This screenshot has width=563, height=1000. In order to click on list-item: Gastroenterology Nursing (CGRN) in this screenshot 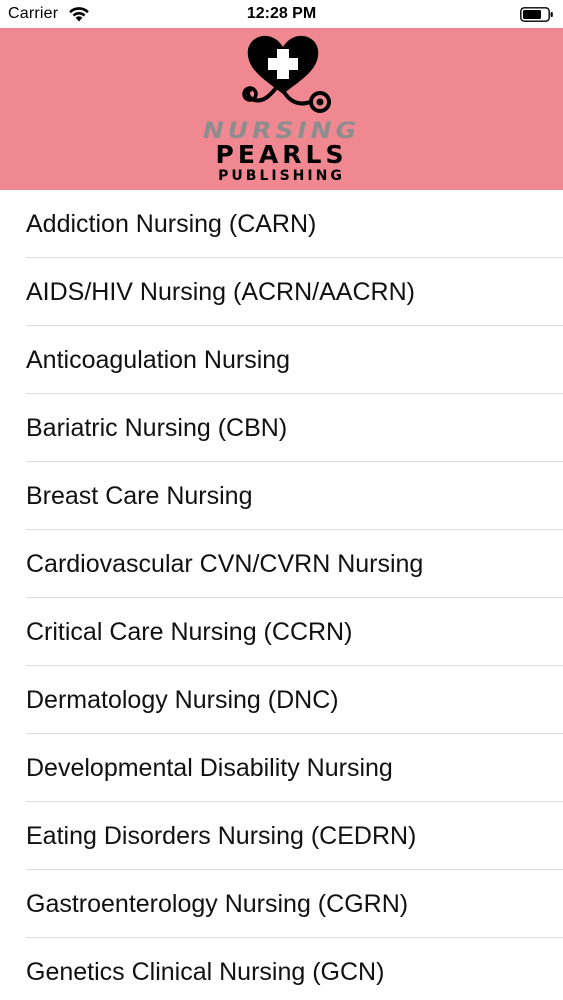, I will do `click(281, 904)`.